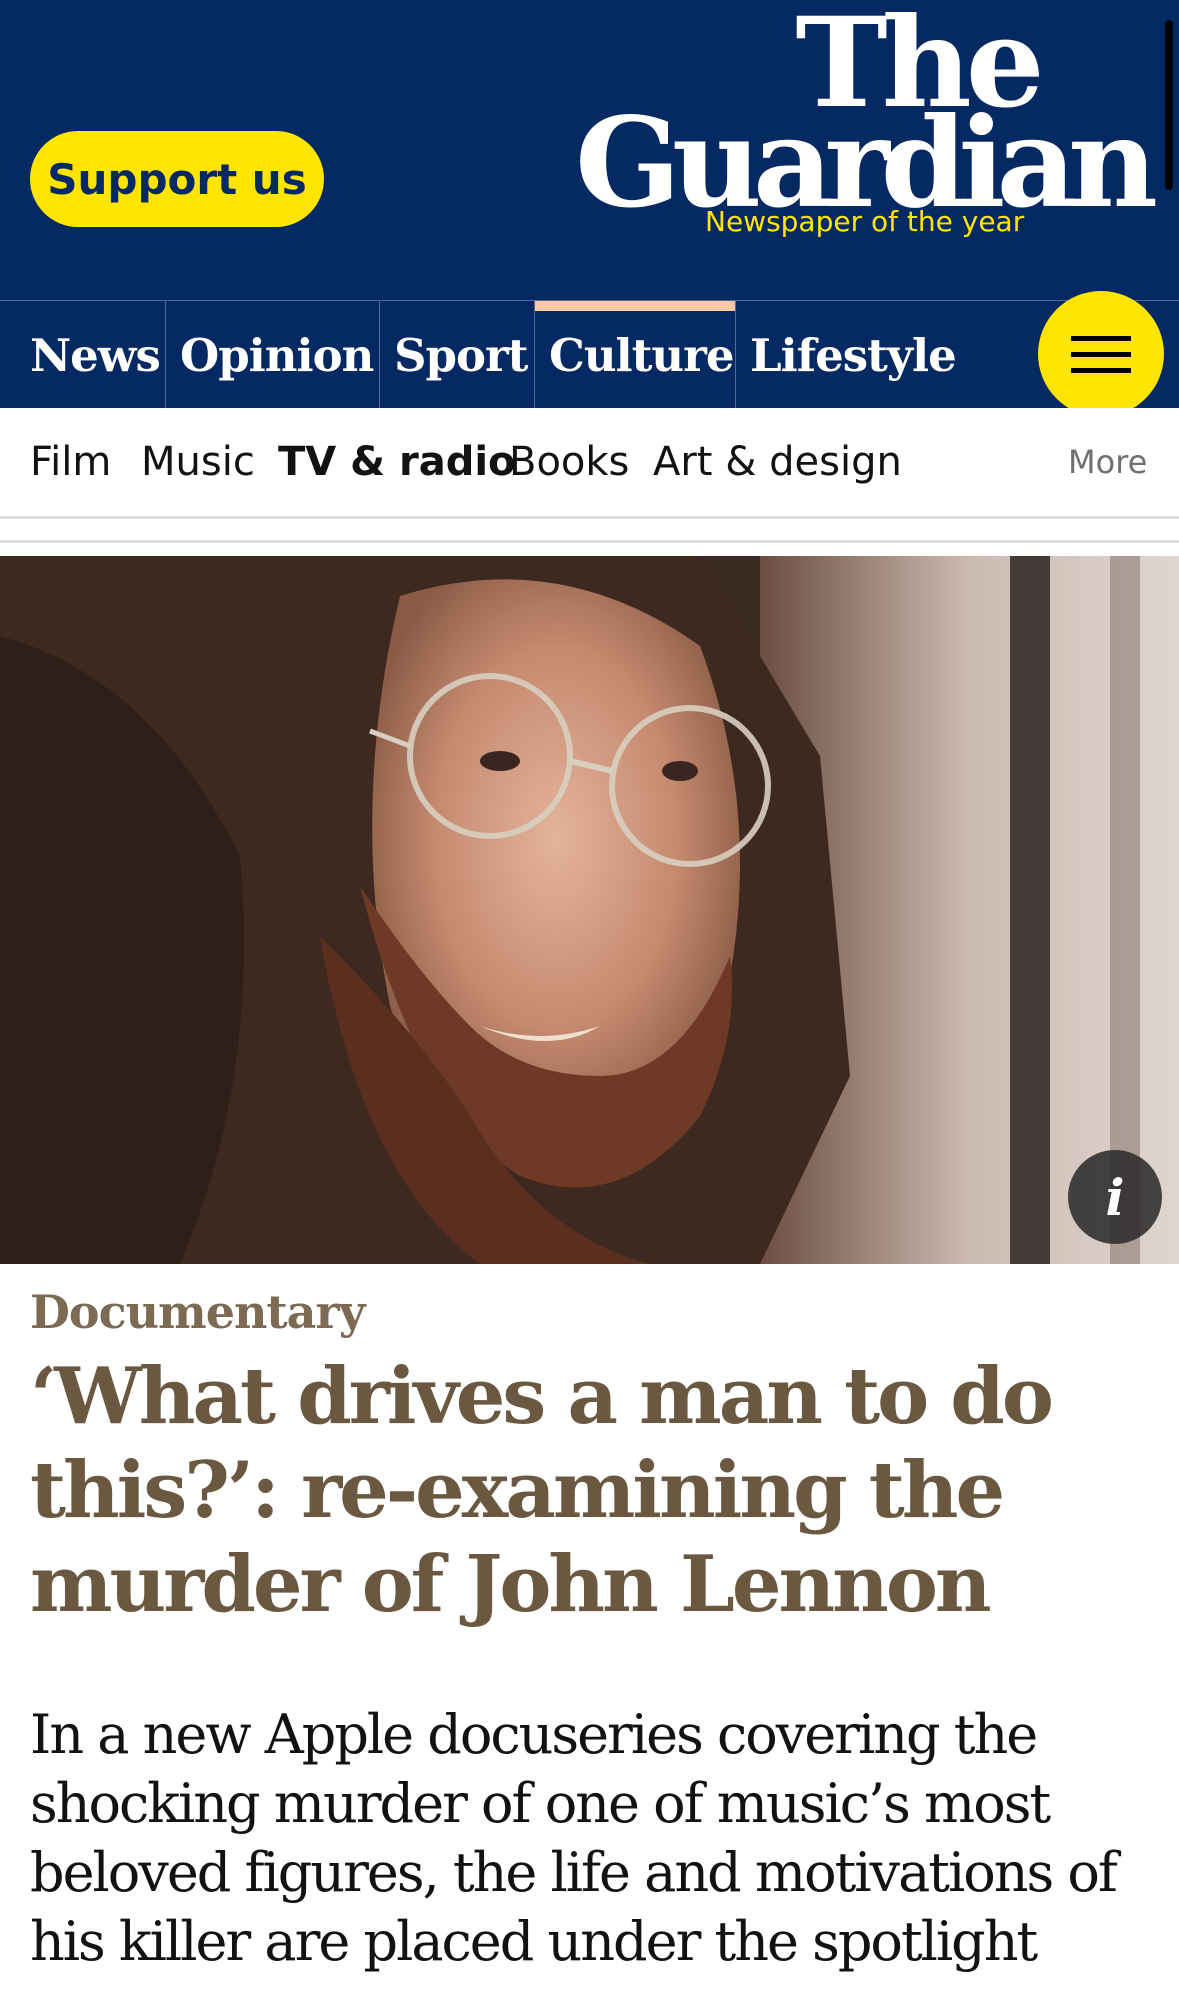 The width and height of the screenshot is (1179, 2008). I want to click on subnav-tv-radio: TV & radio, so click(397, 462).